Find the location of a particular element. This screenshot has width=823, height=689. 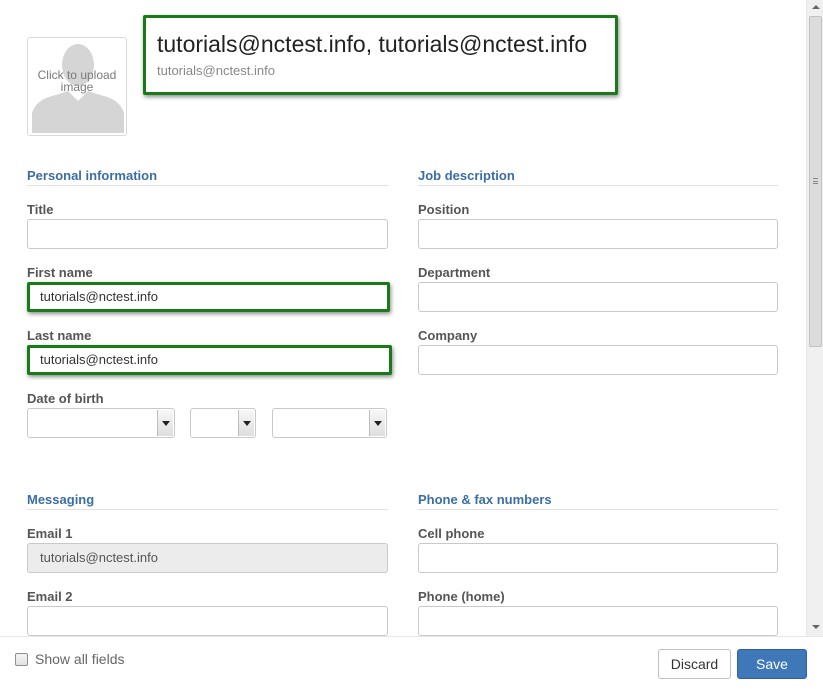

dialog-footer: Show all fields Discard Save is located at coordinates (411, 662).